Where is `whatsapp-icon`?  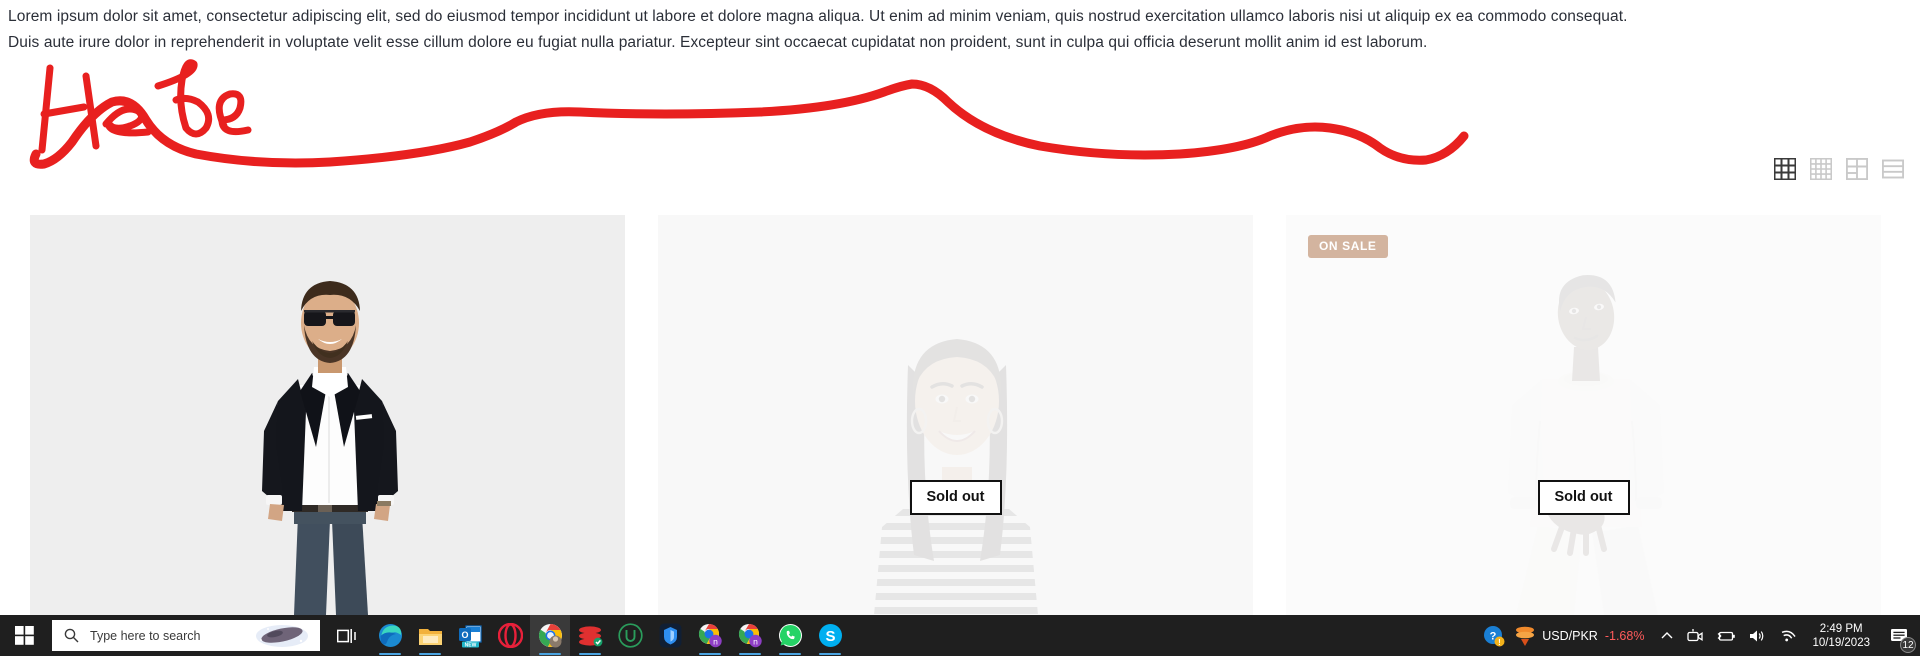
whatsapp-icon is located at coordinates (790, 635).